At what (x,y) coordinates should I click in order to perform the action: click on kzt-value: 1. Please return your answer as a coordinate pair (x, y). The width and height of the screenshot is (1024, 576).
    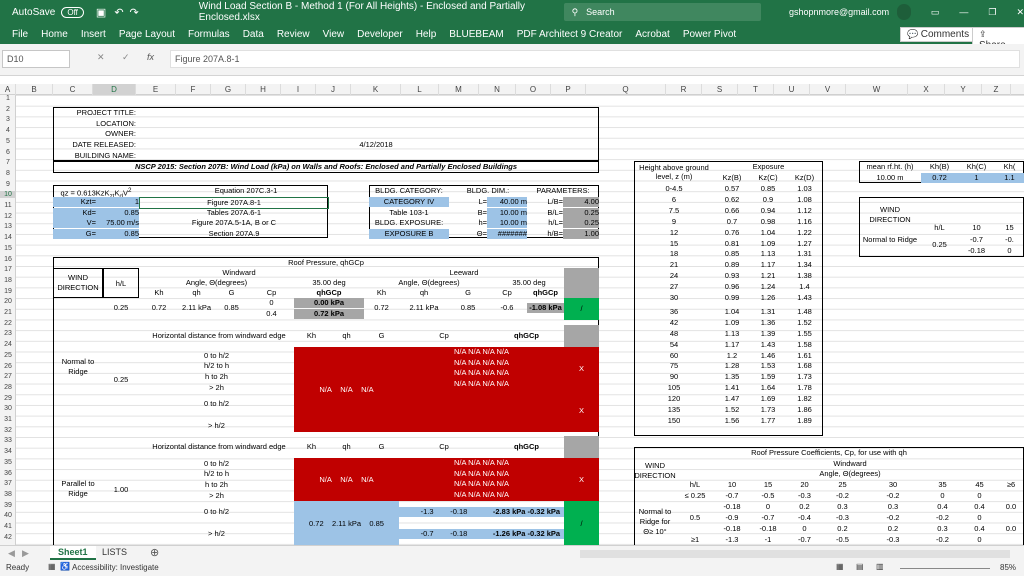
    Looking at the image, I should click on (117, 202).